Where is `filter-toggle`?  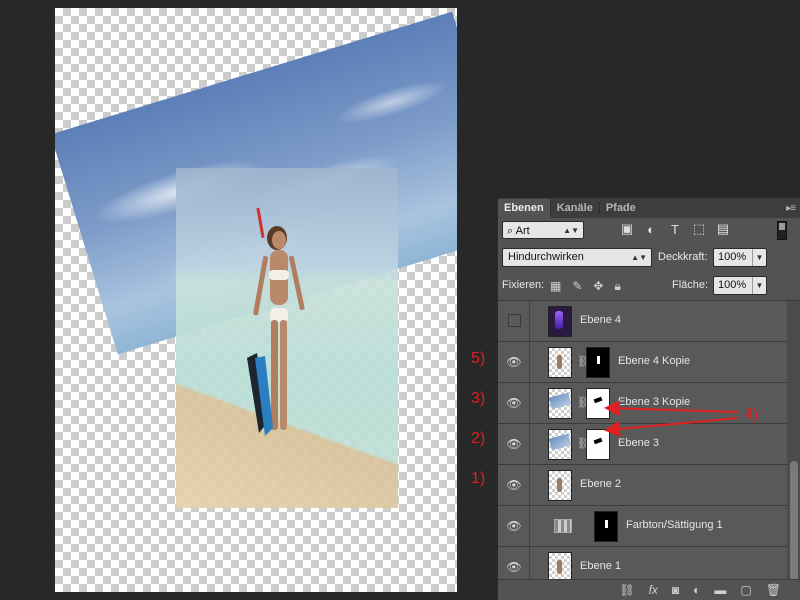 filter-toggle is located at coordinates (782, 230).